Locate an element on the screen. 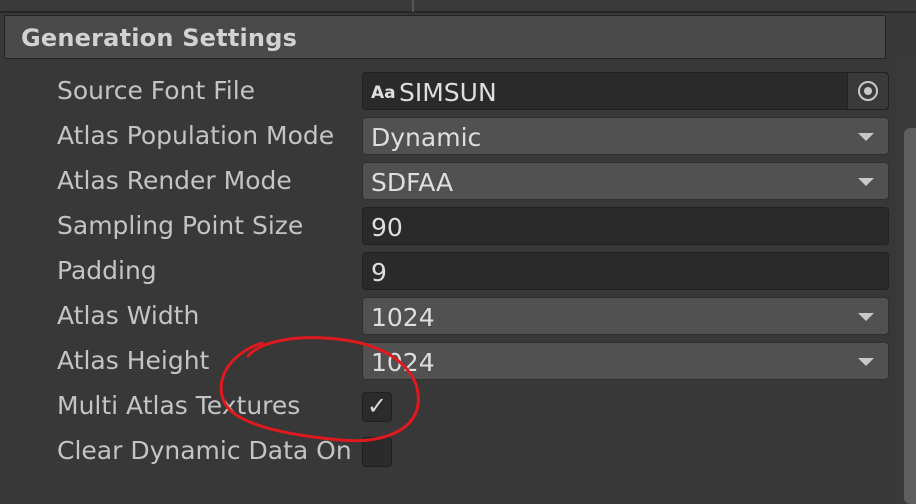 The width and height of the screenshot is (916, 504). atlas-population-mode-row: Atlas Population Mode Dynamic is located at coordinates (448, 137).